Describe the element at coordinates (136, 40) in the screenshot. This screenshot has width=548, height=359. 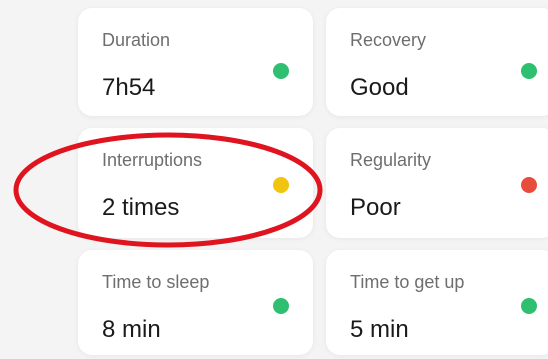
I see `duration-label: Duration` at that location.